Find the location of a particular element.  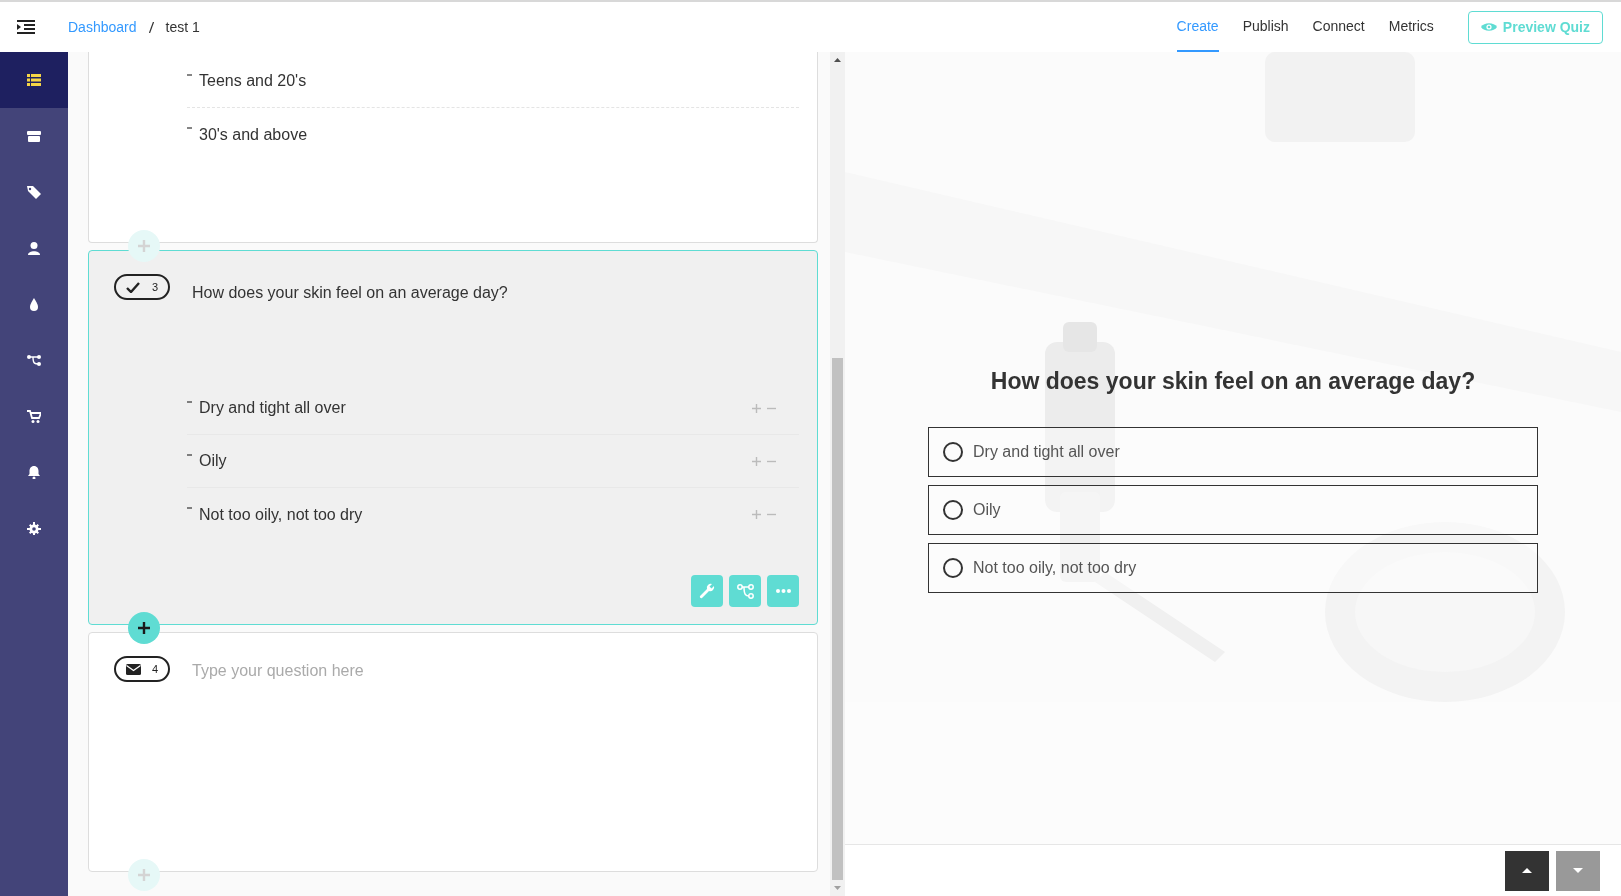

previous-button is located at coordinates (1527, 870).